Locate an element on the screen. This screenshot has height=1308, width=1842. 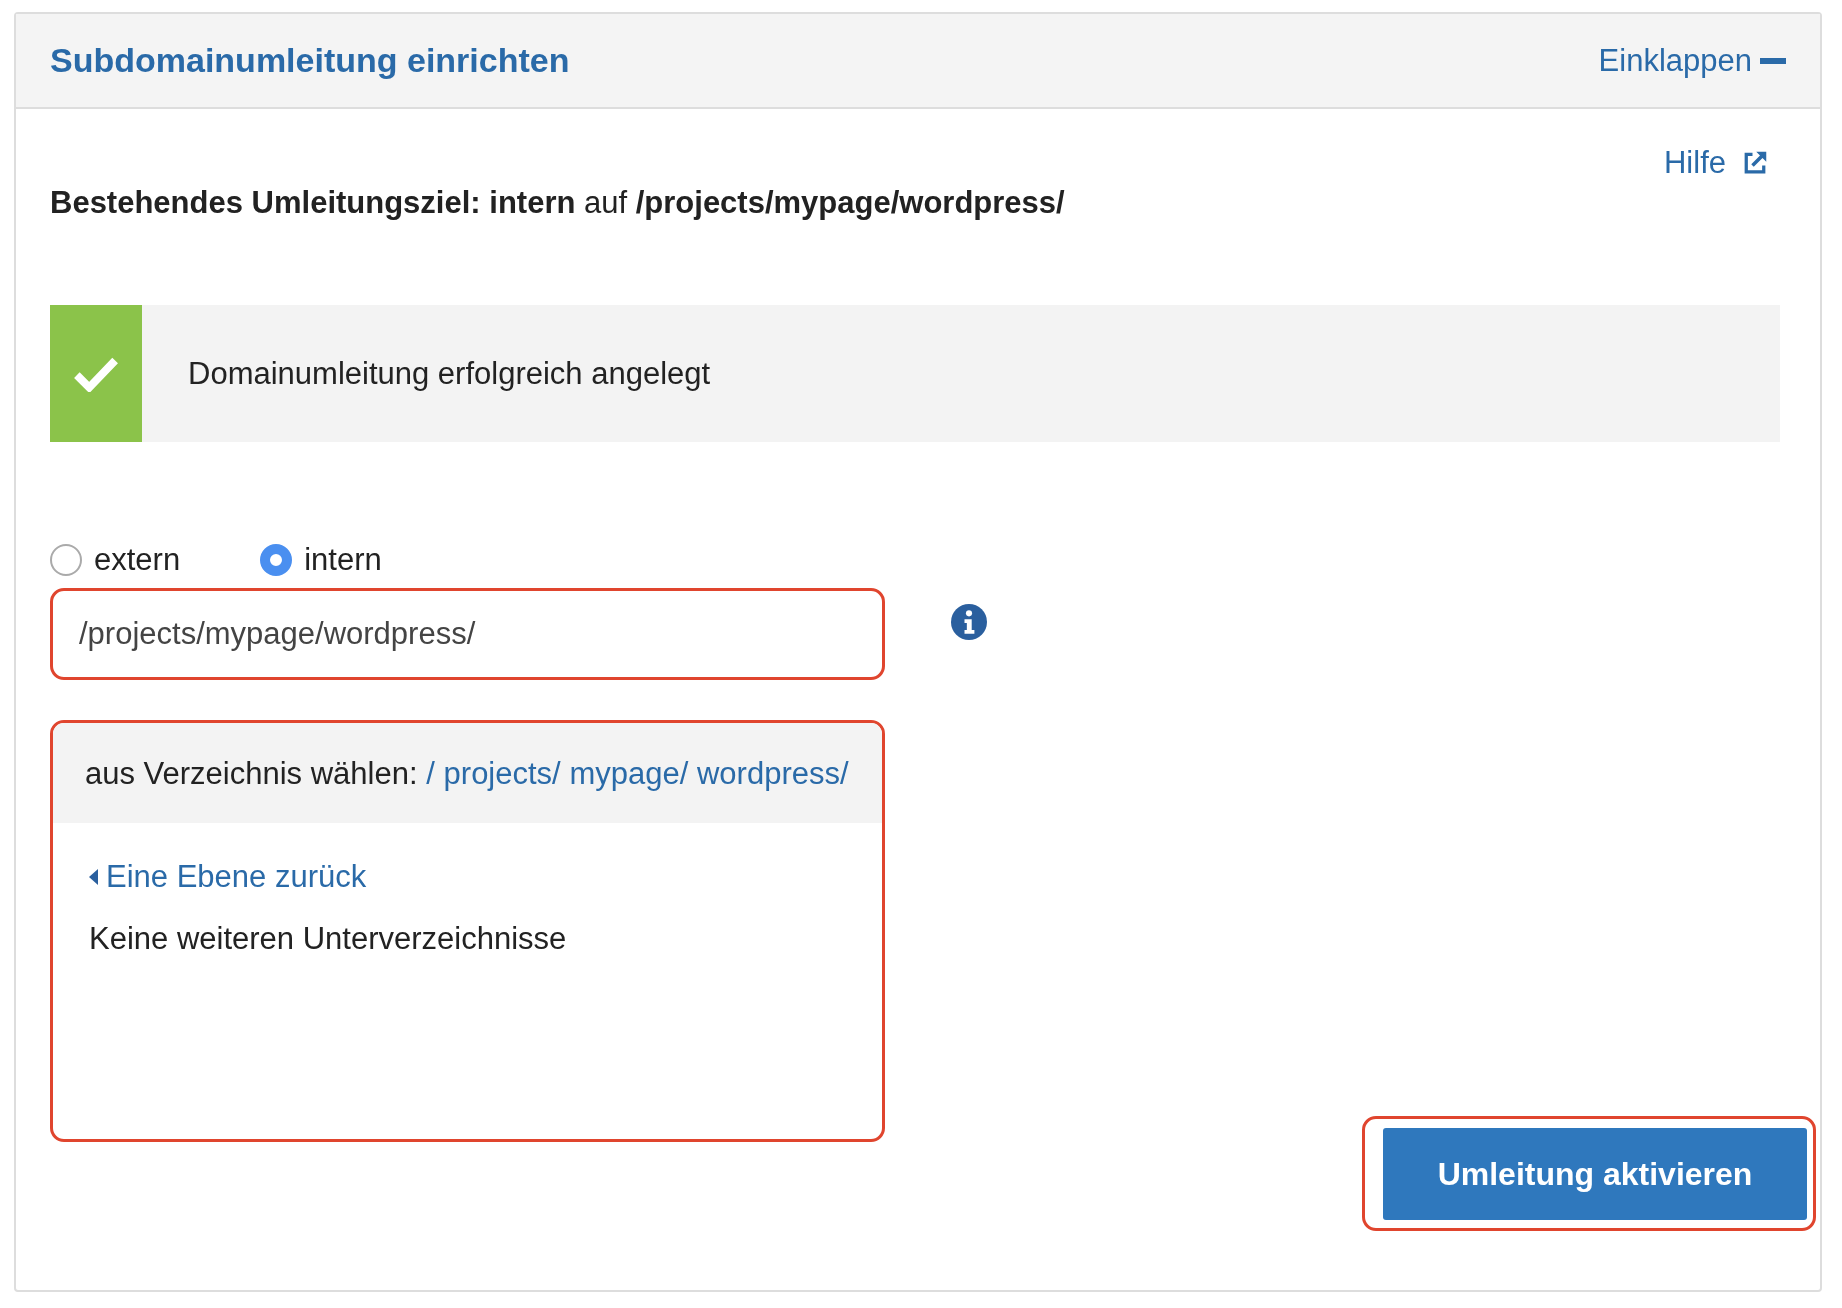
help-link: Hilfe is located at coordinates (1717, 163).